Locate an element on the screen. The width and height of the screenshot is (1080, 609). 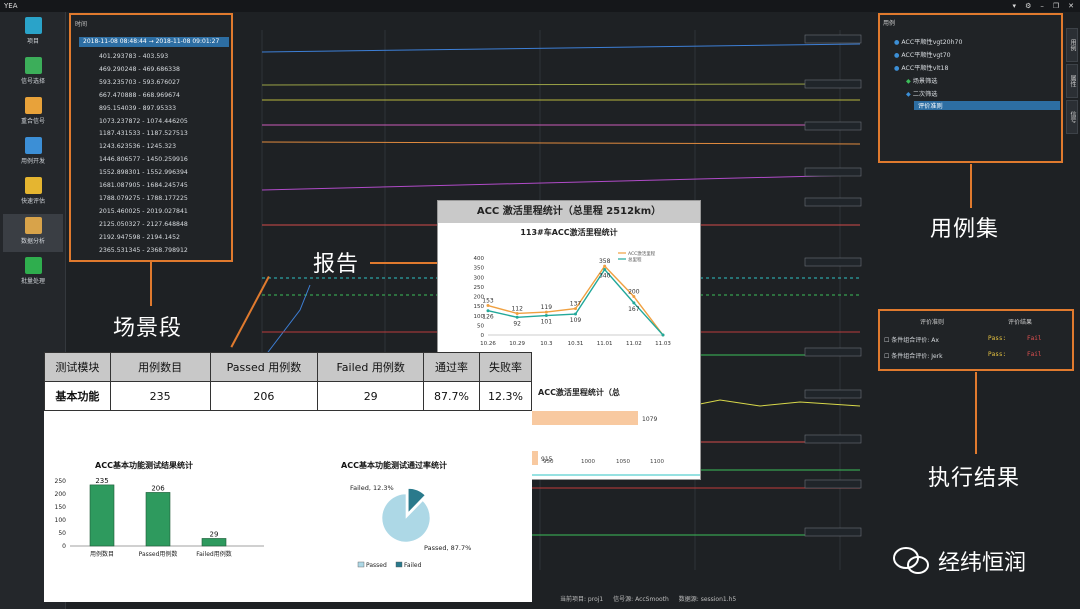
scene-segment-item: 667.470888 - 668.969674 is located at coordinates (143, 96).